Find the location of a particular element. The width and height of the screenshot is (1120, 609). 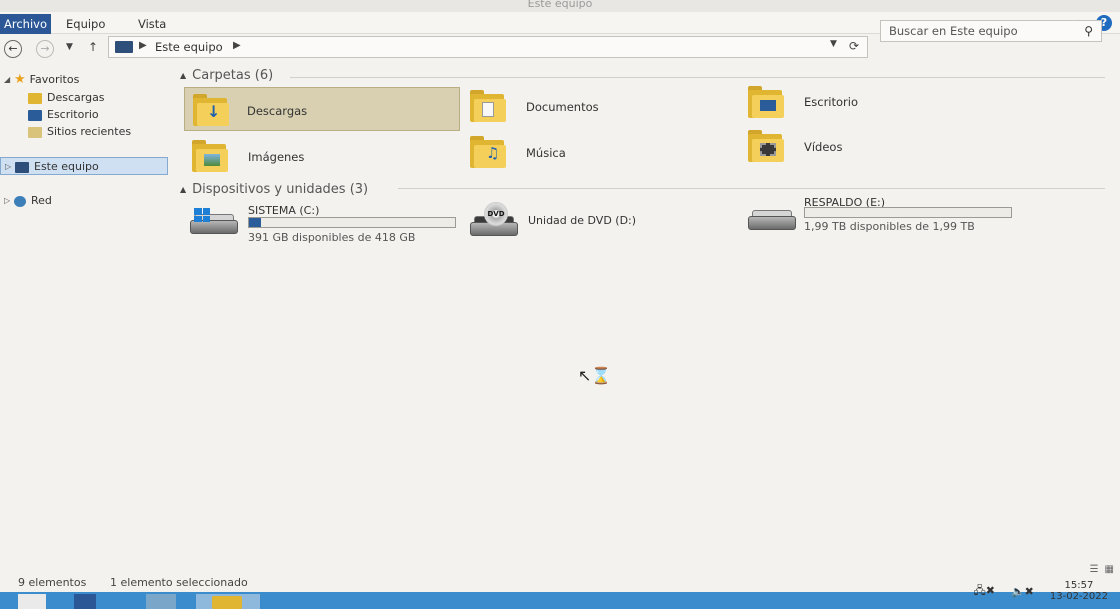

folder-icon is located at coordinates (227, 602).